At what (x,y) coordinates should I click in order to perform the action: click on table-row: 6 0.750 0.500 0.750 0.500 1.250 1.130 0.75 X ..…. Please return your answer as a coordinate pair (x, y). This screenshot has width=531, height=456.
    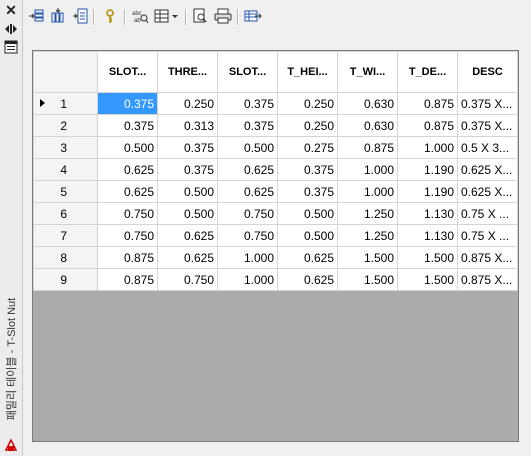
    Looking at the image, I should click on (275, 213).